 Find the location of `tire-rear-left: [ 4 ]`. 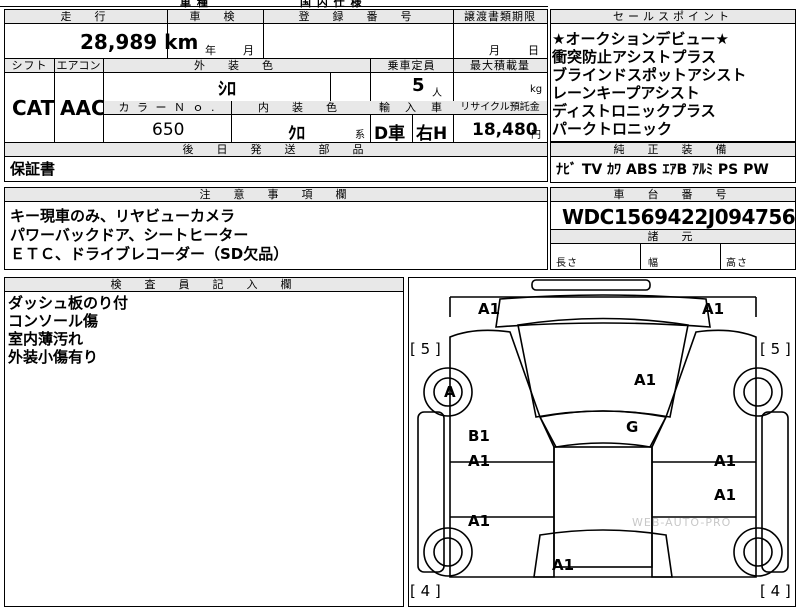

tire-rear-left: [ 4 ] is located at coordinates (425, 591).